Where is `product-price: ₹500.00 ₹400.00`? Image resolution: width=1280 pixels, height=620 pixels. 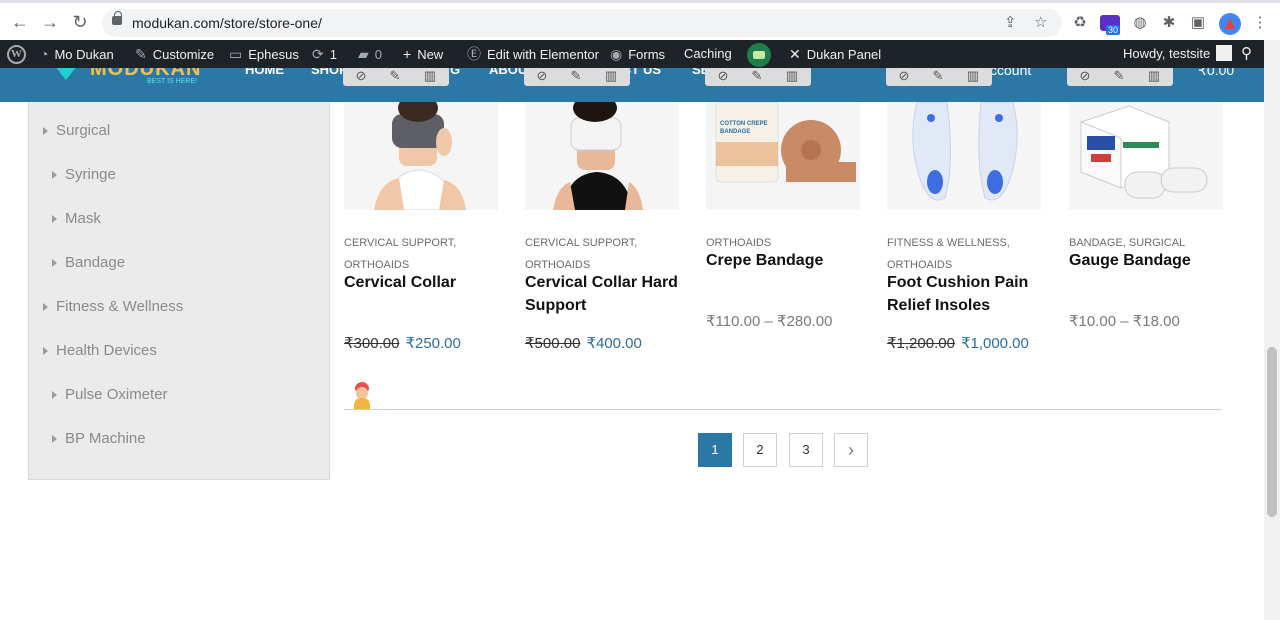
product-price: ₹500.00 ₹400.00 is located at coordinates (583, 343).